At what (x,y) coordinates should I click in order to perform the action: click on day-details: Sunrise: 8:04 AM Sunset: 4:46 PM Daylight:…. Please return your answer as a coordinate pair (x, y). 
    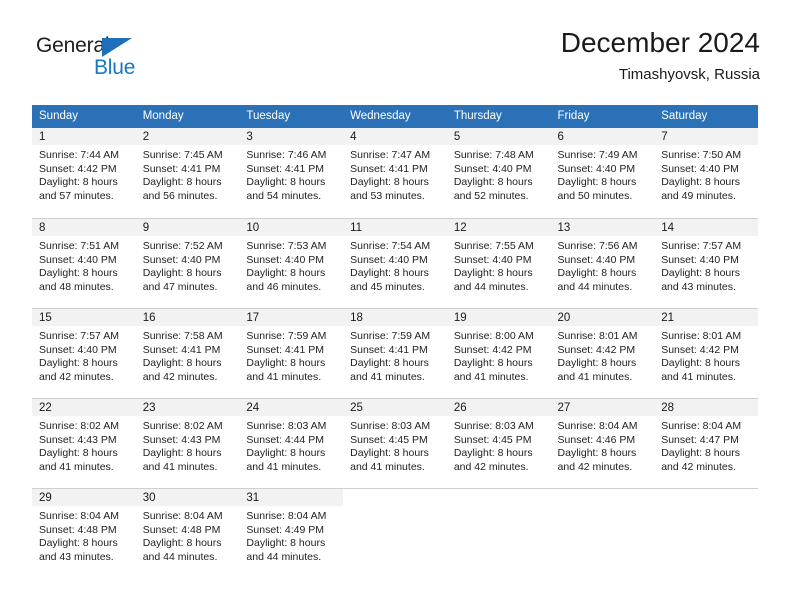
    Looking at the image, I should click on (603, 445).